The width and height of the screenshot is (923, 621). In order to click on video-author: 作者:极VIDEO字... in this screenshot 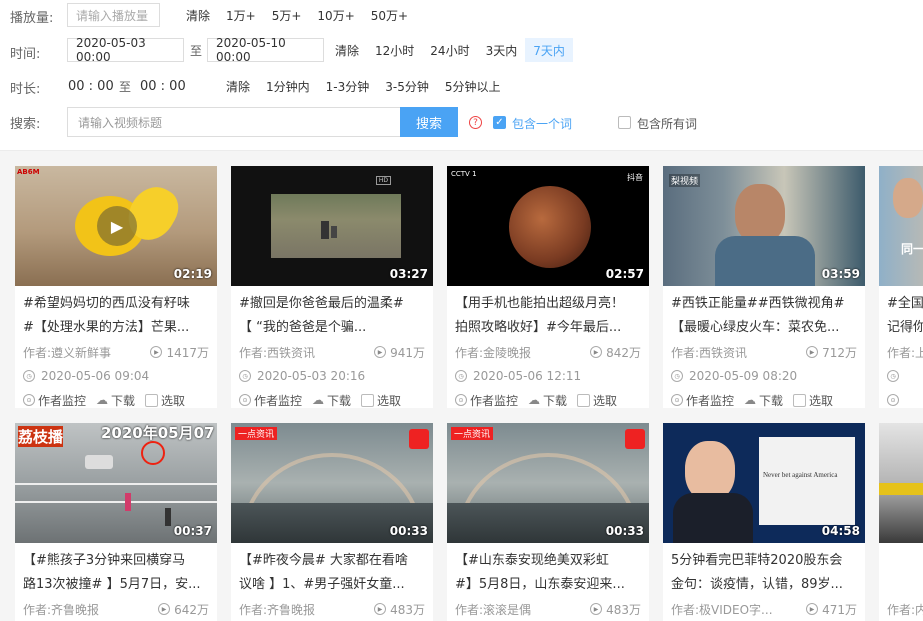, I will do `click(722, 609)`.